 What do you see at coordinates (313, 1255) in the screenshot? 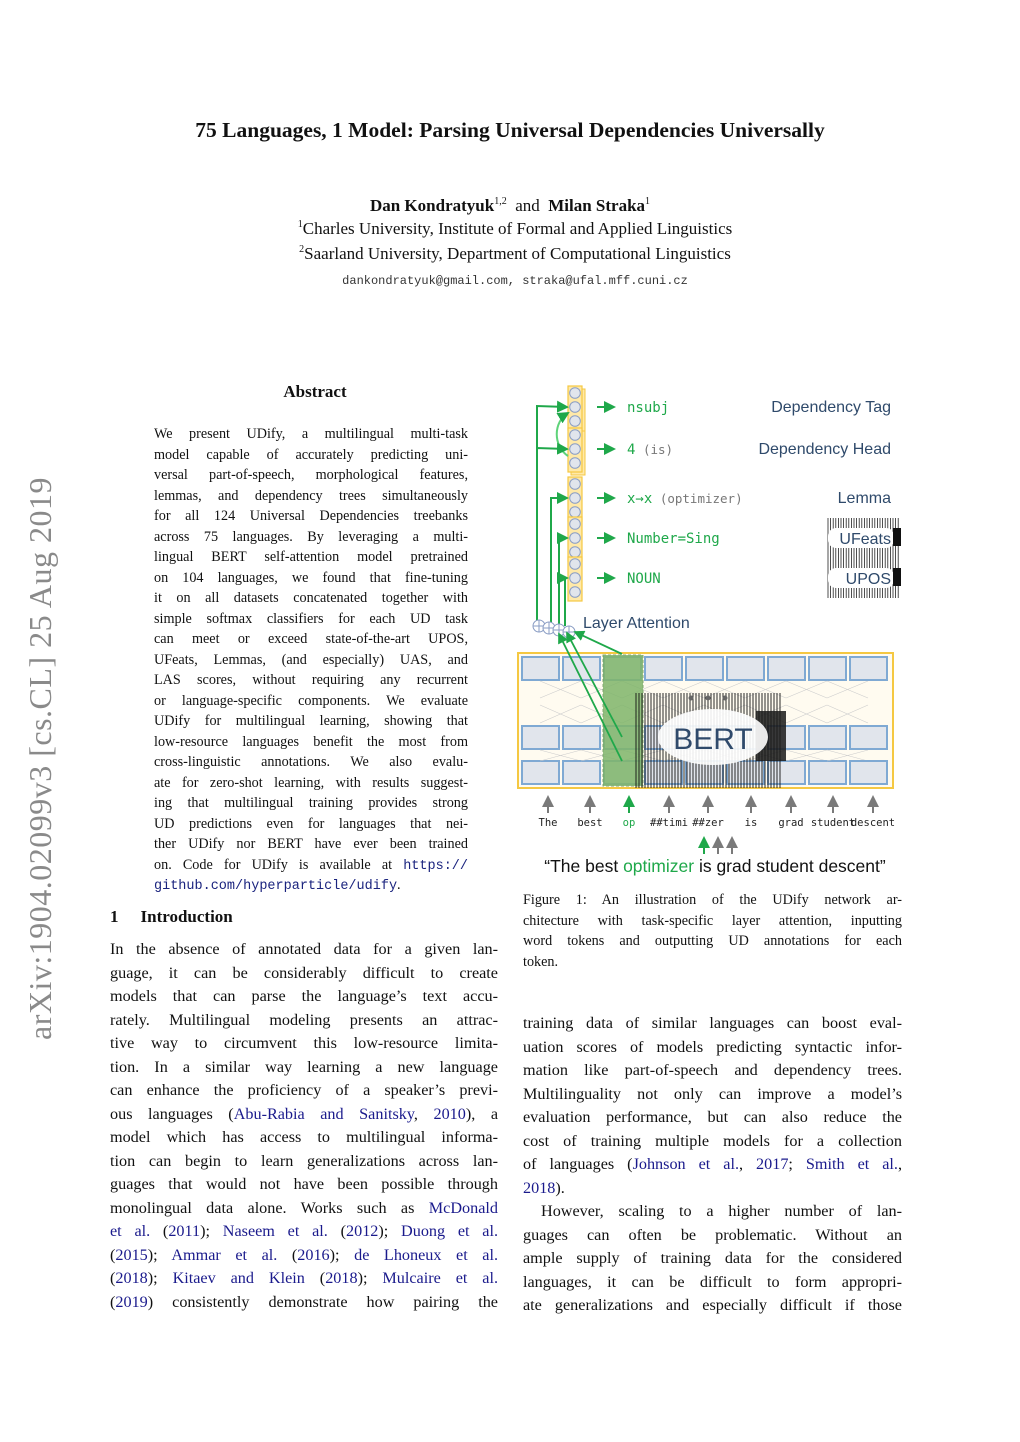
I see `citation-link: 2016` at bounding box center [313, 1255].